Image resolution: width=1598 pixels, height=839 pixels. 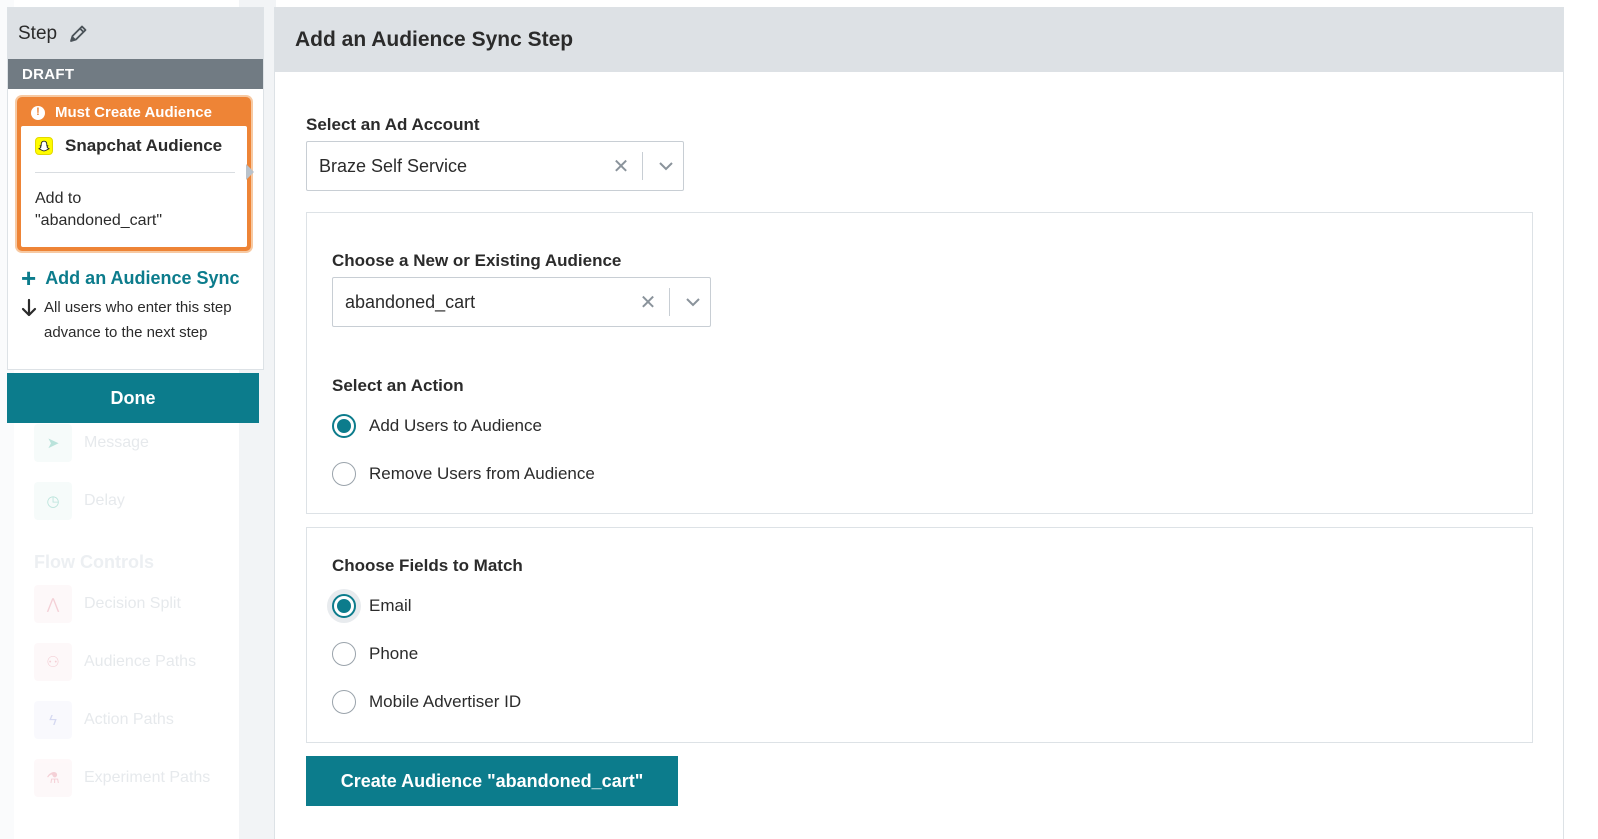 What do you see at coordinates (140, 661) in the screenshot?
I see `component-label: Audience Paths` at bounding box center [140, 661].